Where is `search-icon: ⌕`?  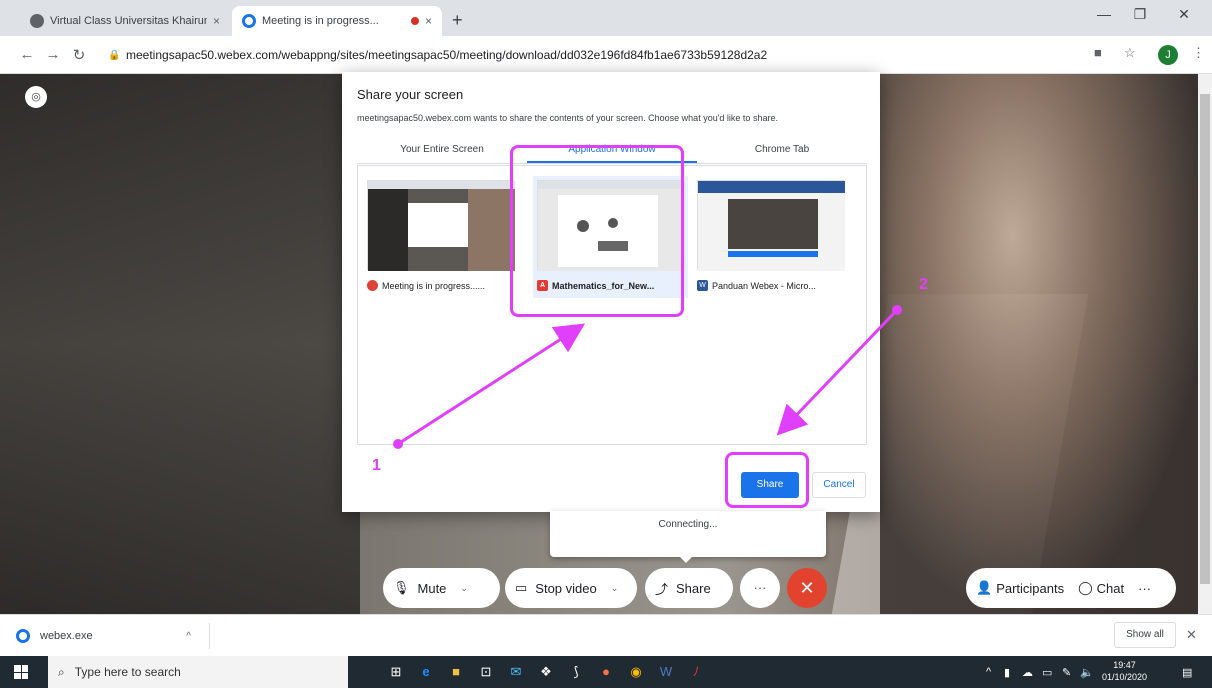
search-icon: ⌕ is located at coordinates (61, 671).